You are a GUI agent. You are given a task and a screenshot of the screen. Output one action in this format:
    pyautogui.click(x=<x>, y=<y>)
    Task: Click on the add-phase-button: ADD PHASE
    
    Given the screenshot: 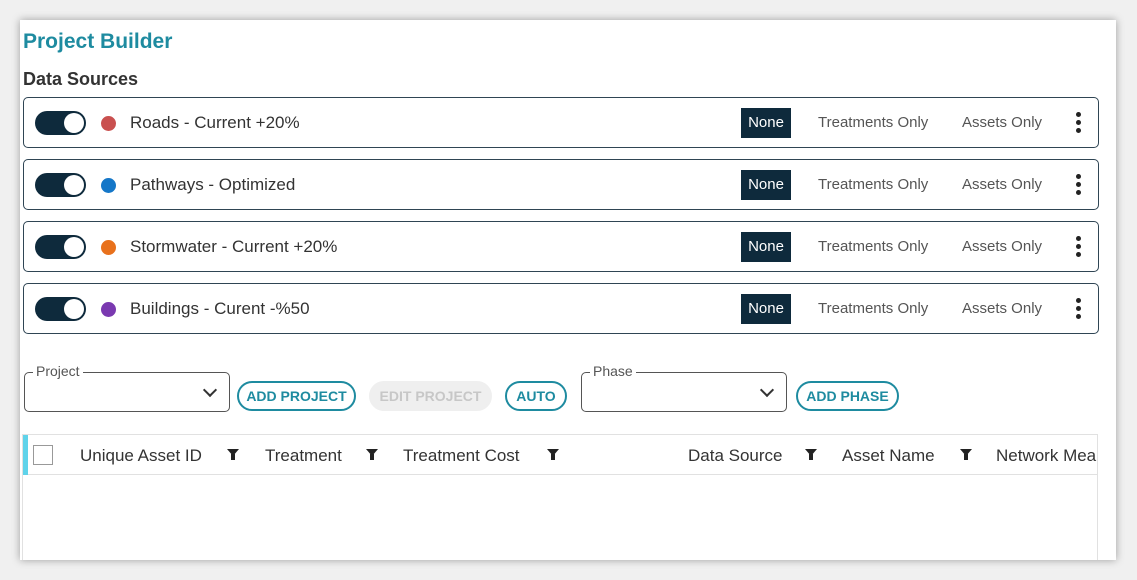 What is the action you would take?
    pyautogui.click(x=847, y=396)
    